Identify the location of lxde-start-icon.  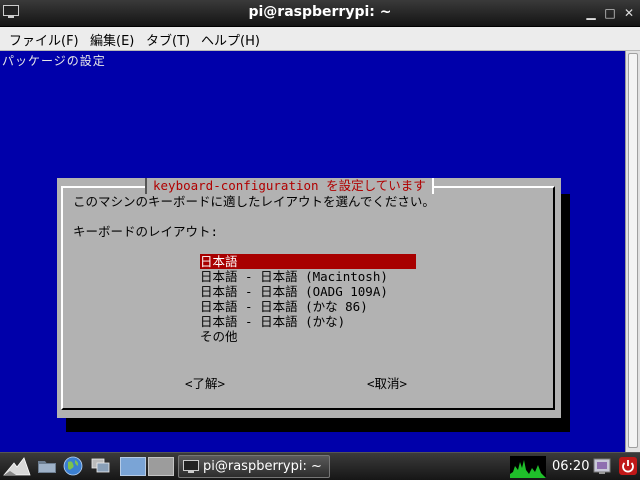
(17, 466).